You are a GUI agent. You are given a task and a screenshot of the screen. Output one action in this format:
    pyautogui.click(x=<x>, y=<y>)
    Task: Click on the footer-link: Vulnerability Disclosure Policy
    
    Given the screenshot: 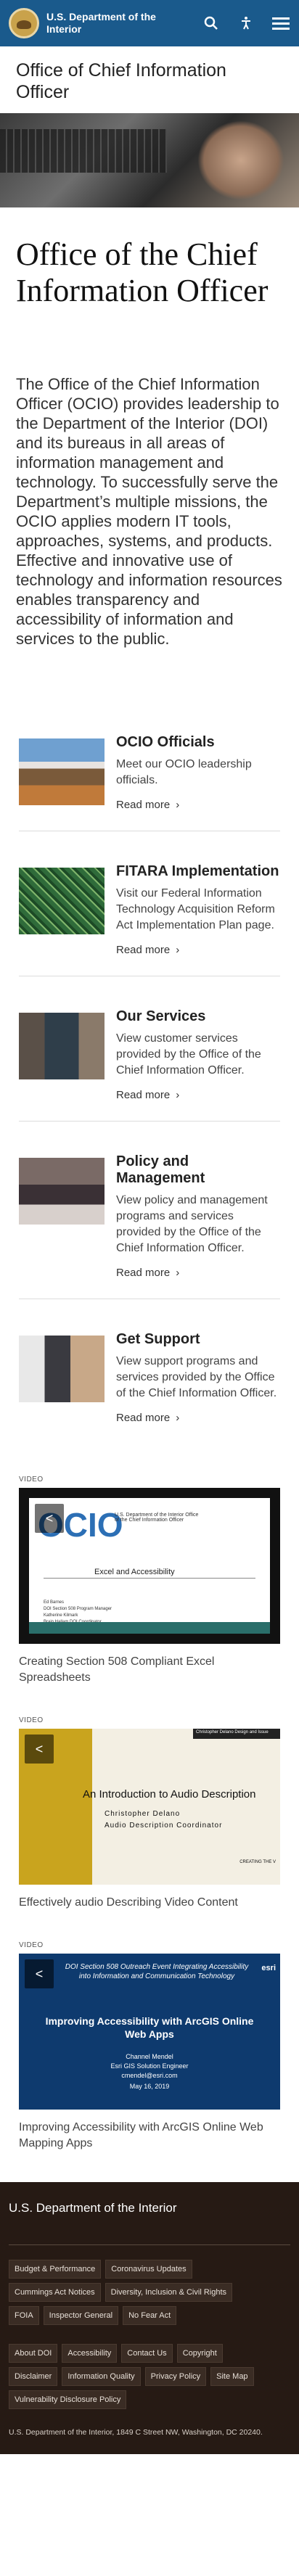 What is the action you would take?
    pyautogui.click(x=68, y=2399)
    